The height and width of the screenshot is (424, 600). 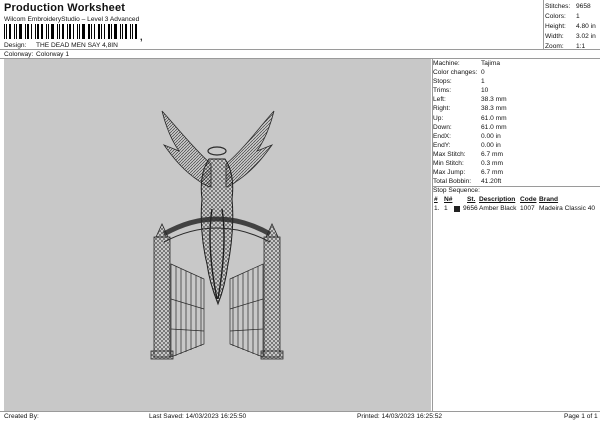 What do you see at coordinates (467, 63) in the screenshot?
I see `info-row: Machine: Tajima` at bounding box center [467, 63].